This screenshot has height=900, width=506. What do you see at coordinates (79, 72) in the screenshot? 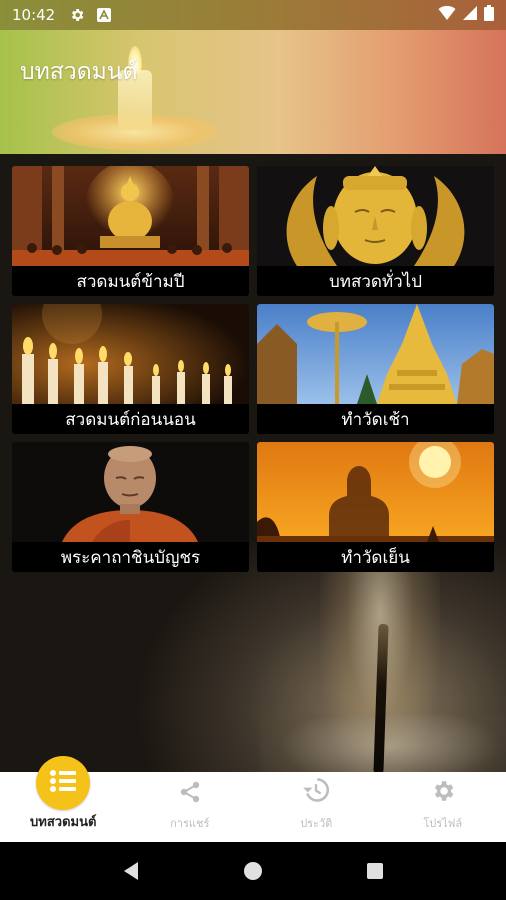
I see `page-title: บทสวดมนต์` at bounding box center [79, 72].